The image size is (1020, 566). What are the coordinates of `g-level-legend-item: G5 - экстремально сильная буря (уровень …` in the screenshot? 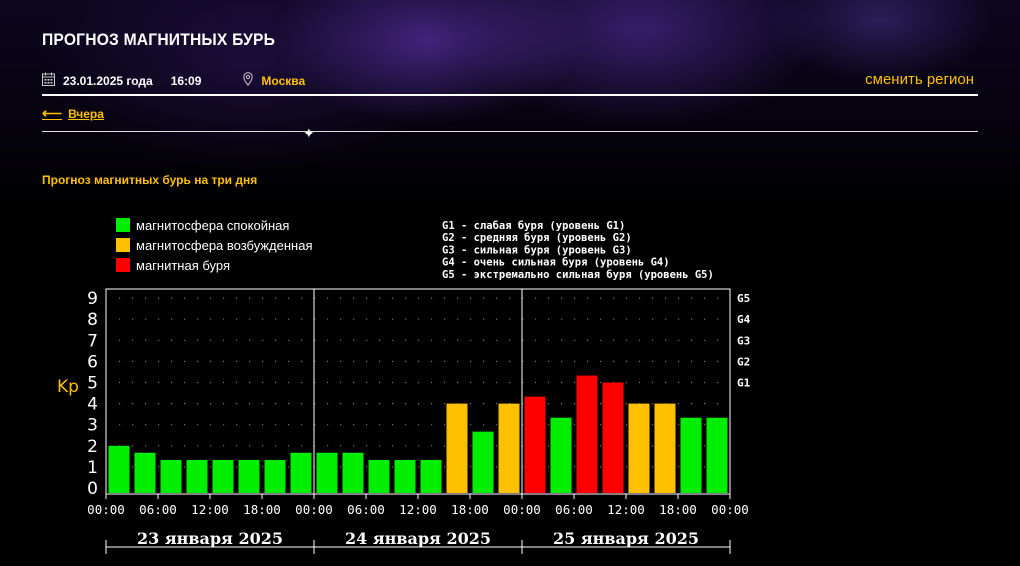 It's located at (578, 275).